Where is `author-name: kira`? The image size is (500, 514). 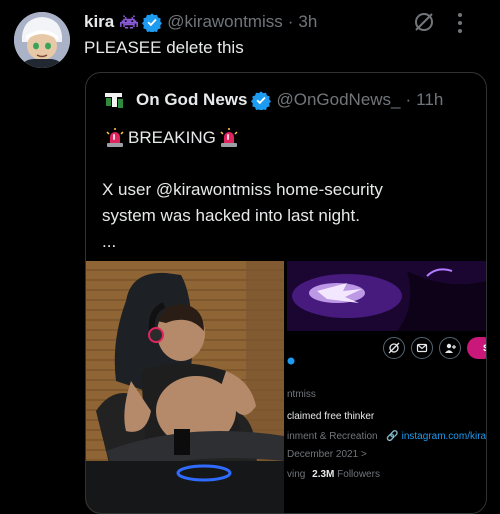
author-name: kira is located at coordinates (99, 22).